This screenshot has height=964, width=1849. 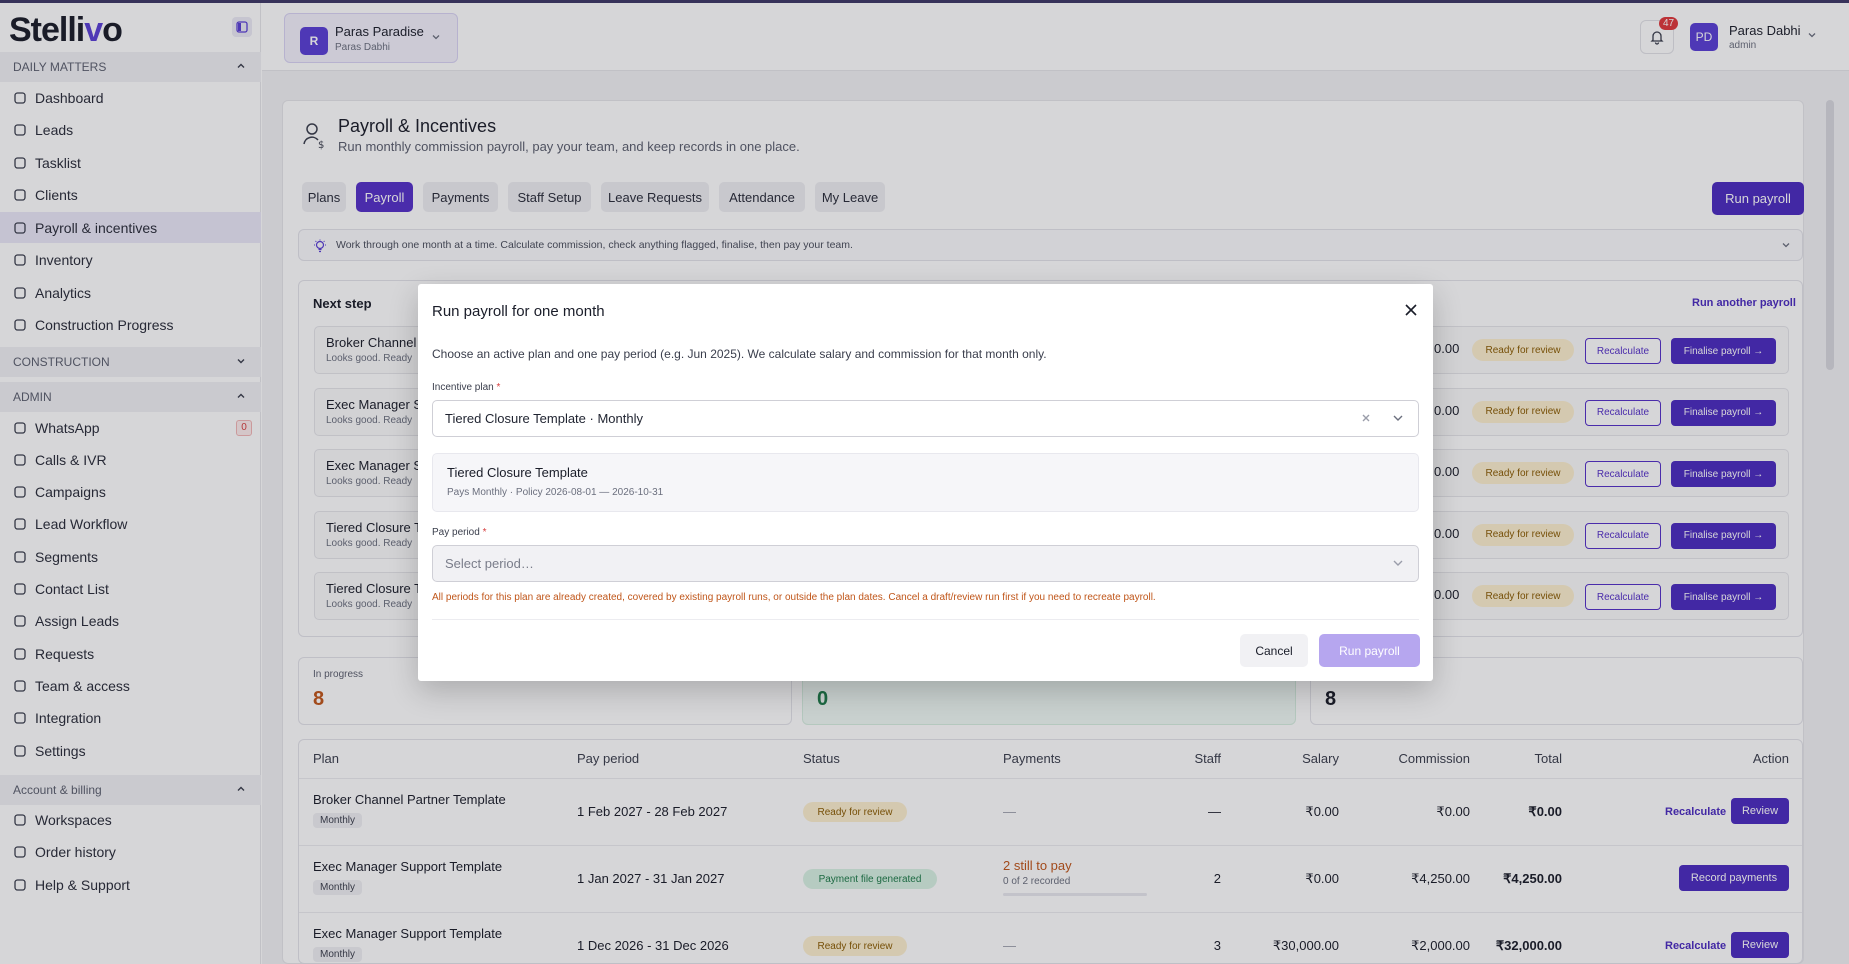 What do you see at coordinates (1274, 650) in the screenshot?
I see `cancel-button: Cancel` at bounding box center [1274, 650].